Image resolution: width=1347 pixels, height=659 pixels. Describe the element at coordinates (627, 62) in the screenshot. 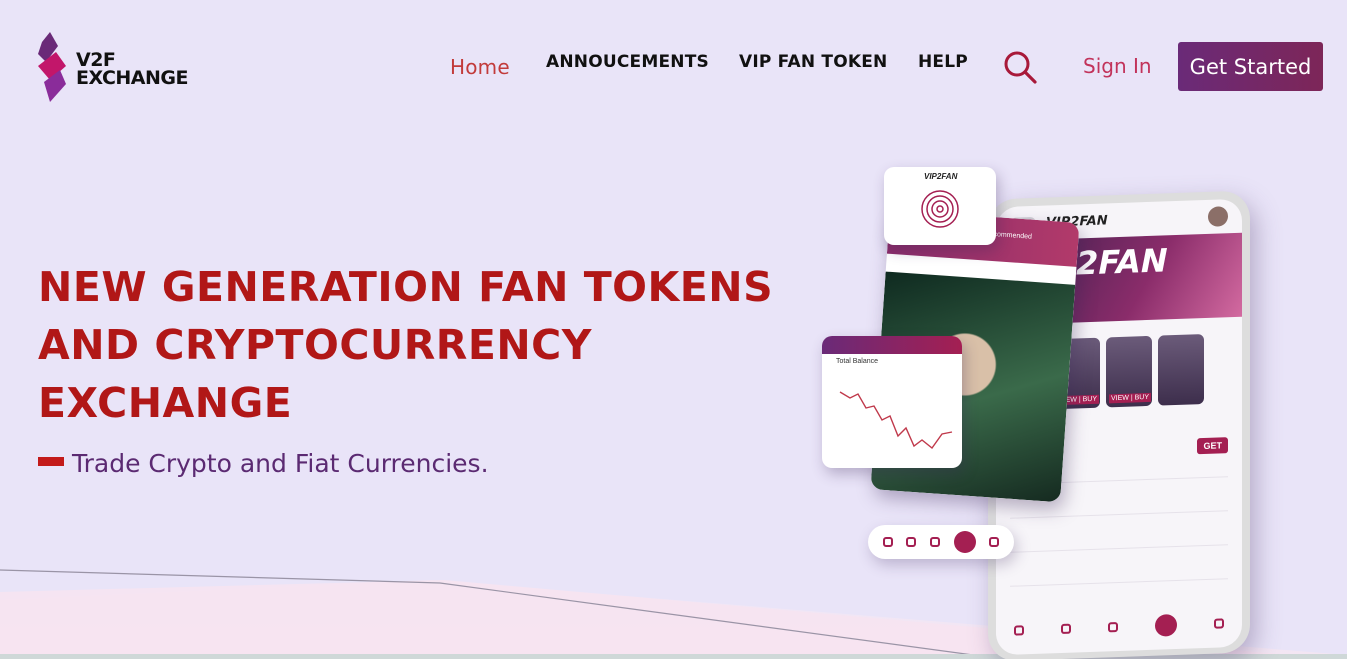

I see `nav-announcements: ANNOUCEMENTS` at that location.